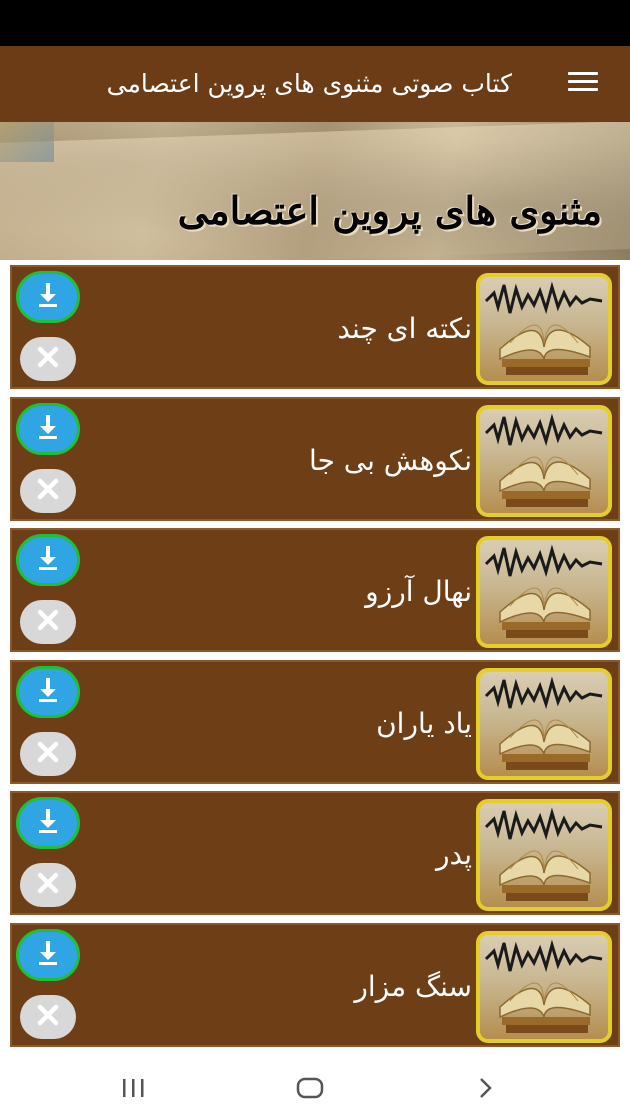  What do you see at coordinates (315, 853) in the screenshot?
I see `list-item: پدر` at bounding box center [315, 853].